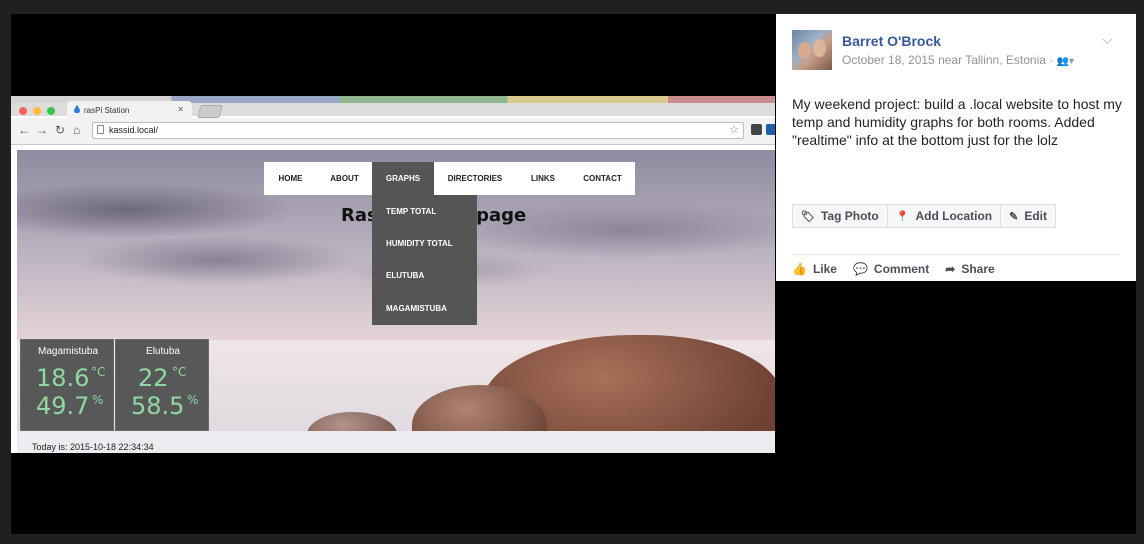 The image size is (1144, 544). I want to click on edit-button: ✎ Edit, so click(1028, 216).